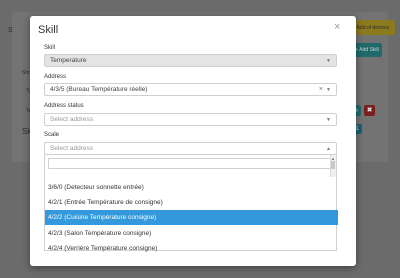  What do you see at coordinates (190, 89) in the screenshot?
I see `address-select: 4/3/5 (Bureau Température réelle) × ▼` at bounding box center [190, 89].